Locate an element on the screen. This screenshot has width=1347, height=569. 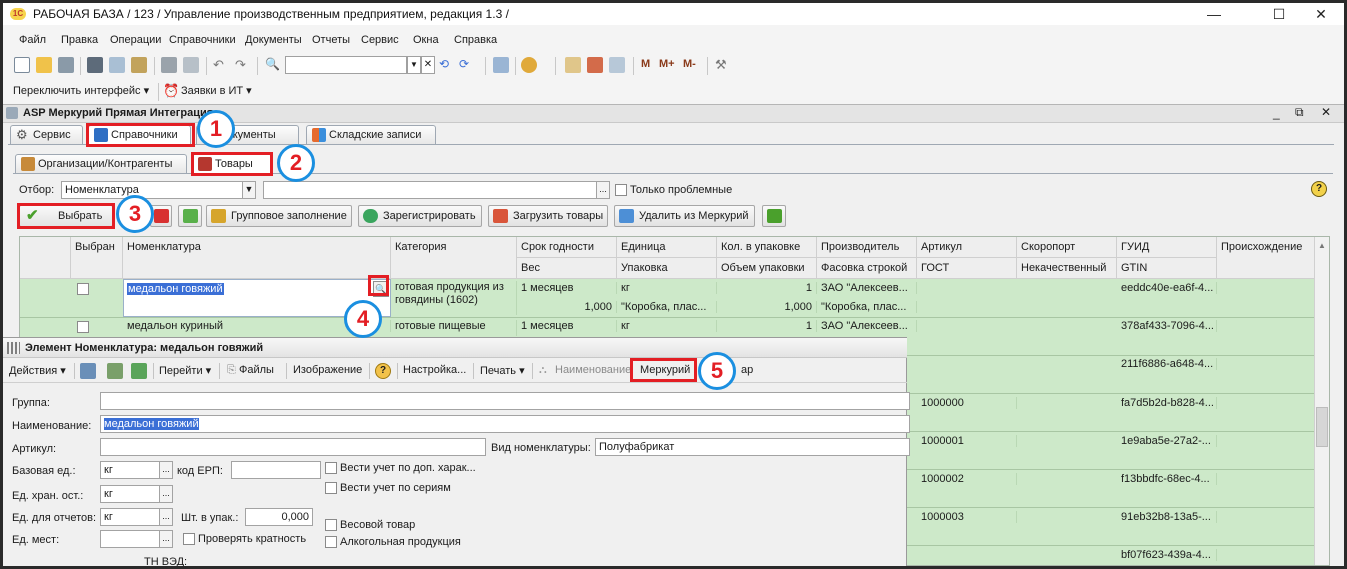
undo-icon: ↶ is located at coordinates (221, 65).